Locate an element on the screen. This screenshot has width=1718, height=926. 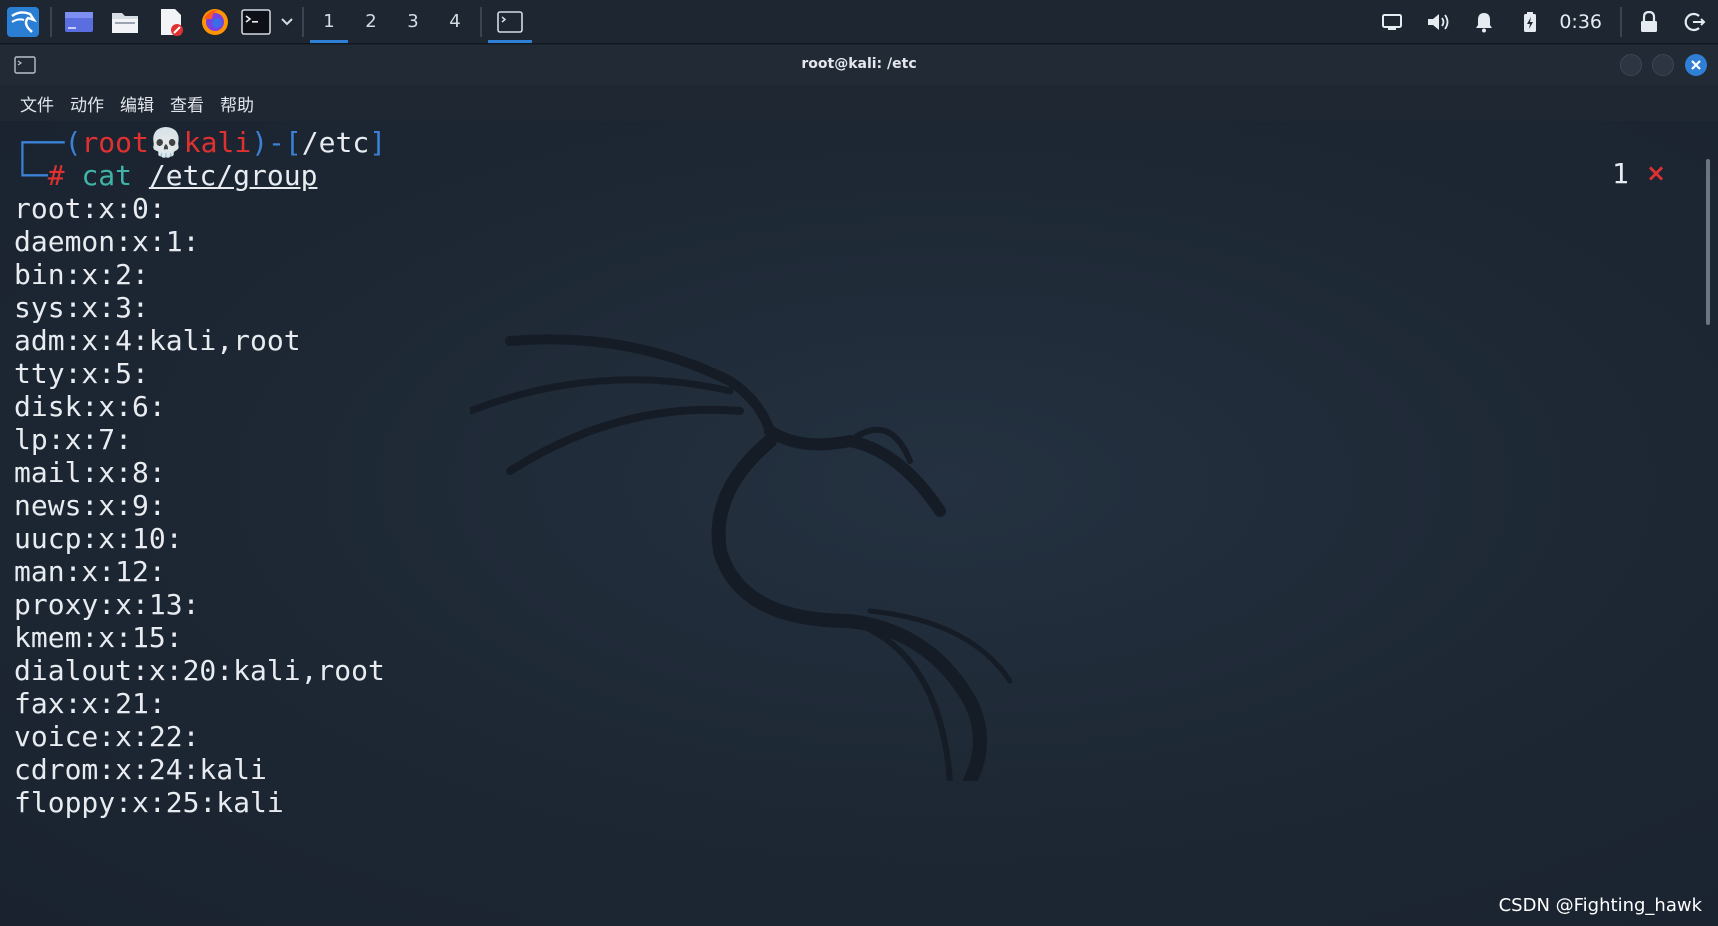
workspace-1-button: 1 is located at coordinates (329, 22).